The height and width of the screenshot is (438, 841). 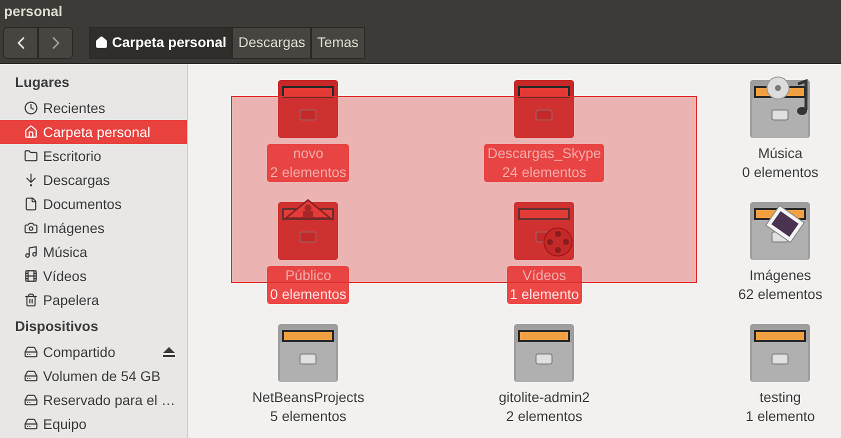 What do you see at coordinates (781, 275) in the screenshot?
I see `file-name: Imágenes` at bounding box center [781, 275].